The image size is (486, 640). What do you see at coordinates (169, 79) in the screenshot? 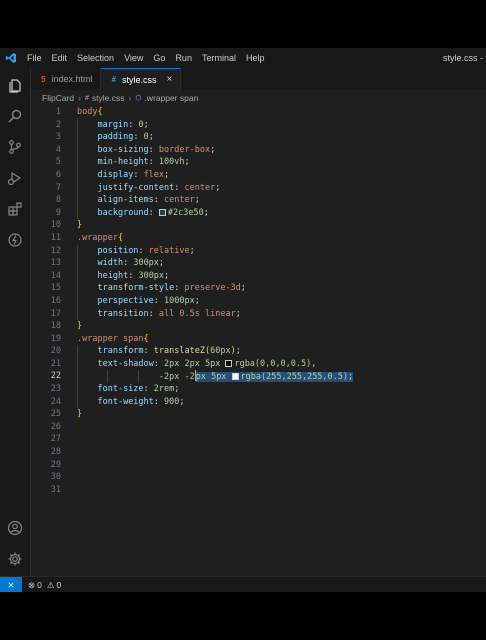
I see `close-tab-icon: ×` at bounding box center [169, 79].